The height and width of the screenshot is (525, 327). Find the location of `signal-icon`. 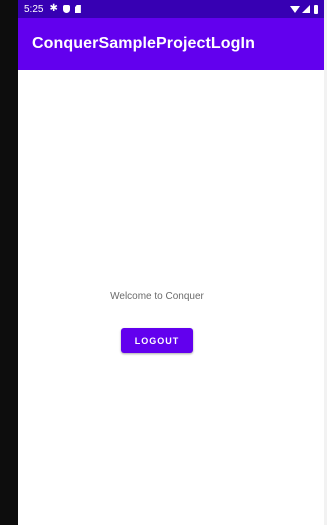

signal-icon is located at coordinates (306, 9).